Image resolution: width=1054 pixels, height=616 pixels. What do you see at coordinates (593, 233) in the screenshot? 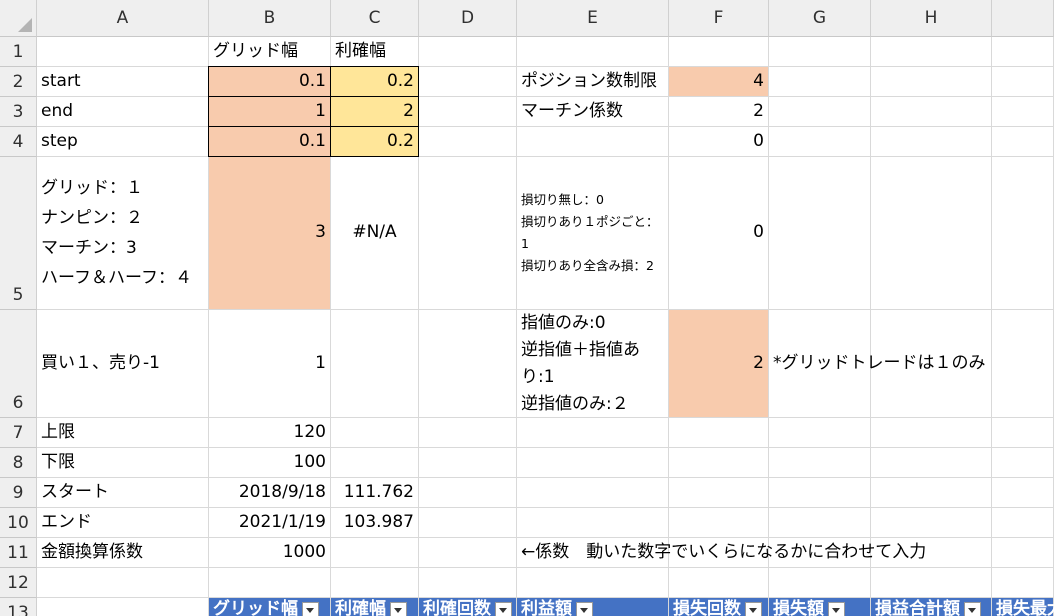
I see `cell-E5: 損切り無し：0 損切りあり１ポジごと： 1 損切りあり全含み損：2` at bounding box center [593, 233].